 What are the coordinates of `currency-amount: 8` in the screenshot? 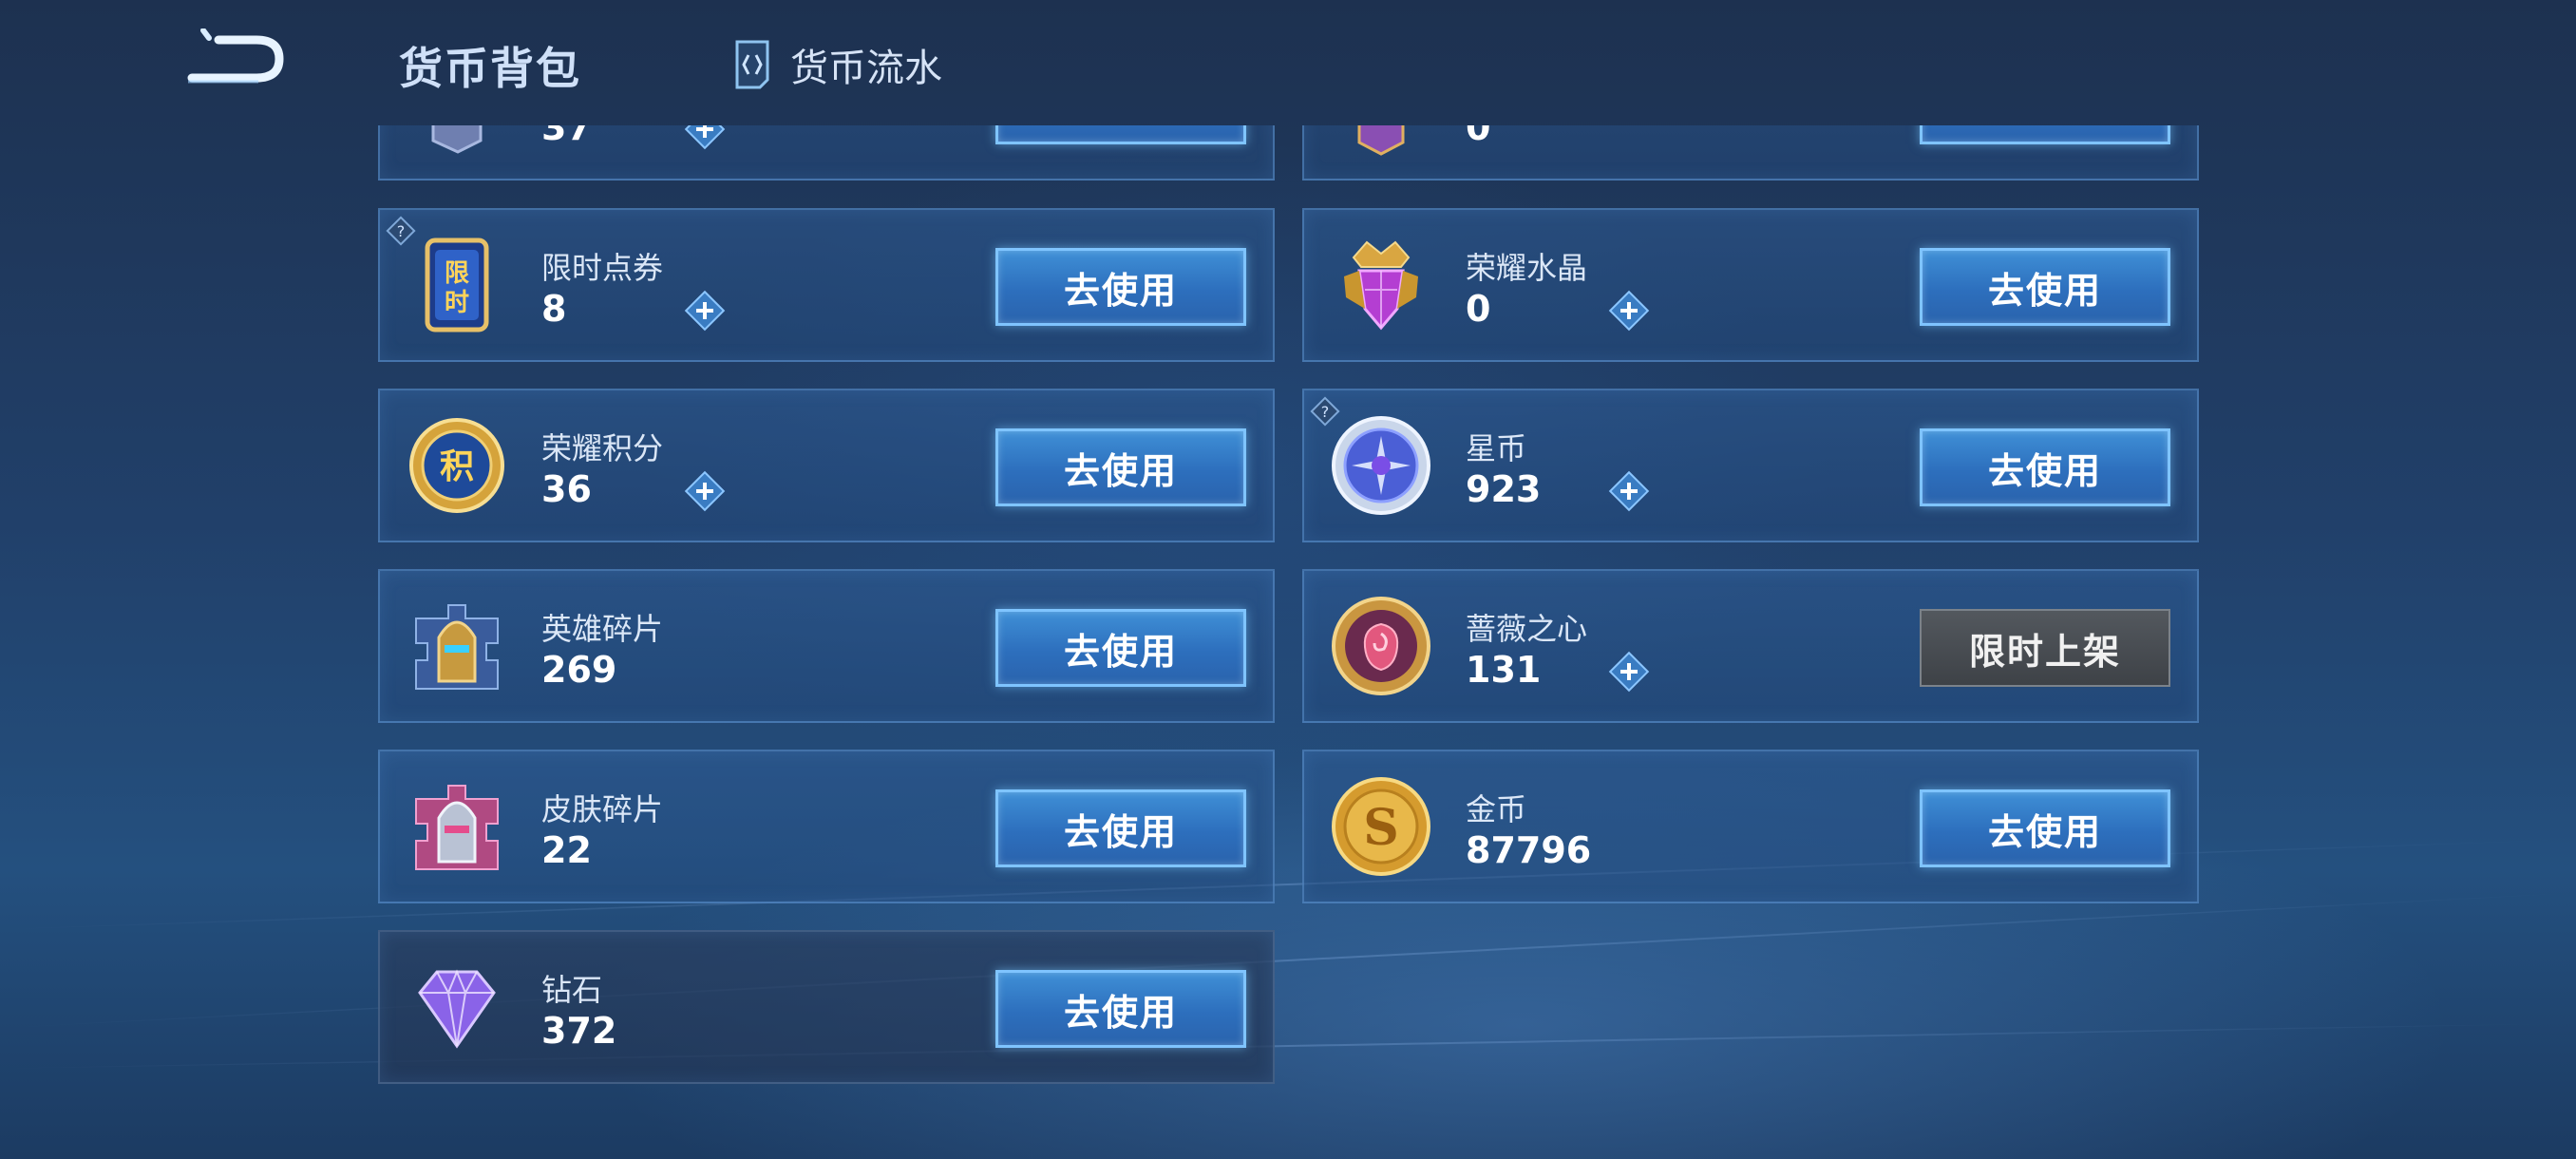 It's located at (554, 309).